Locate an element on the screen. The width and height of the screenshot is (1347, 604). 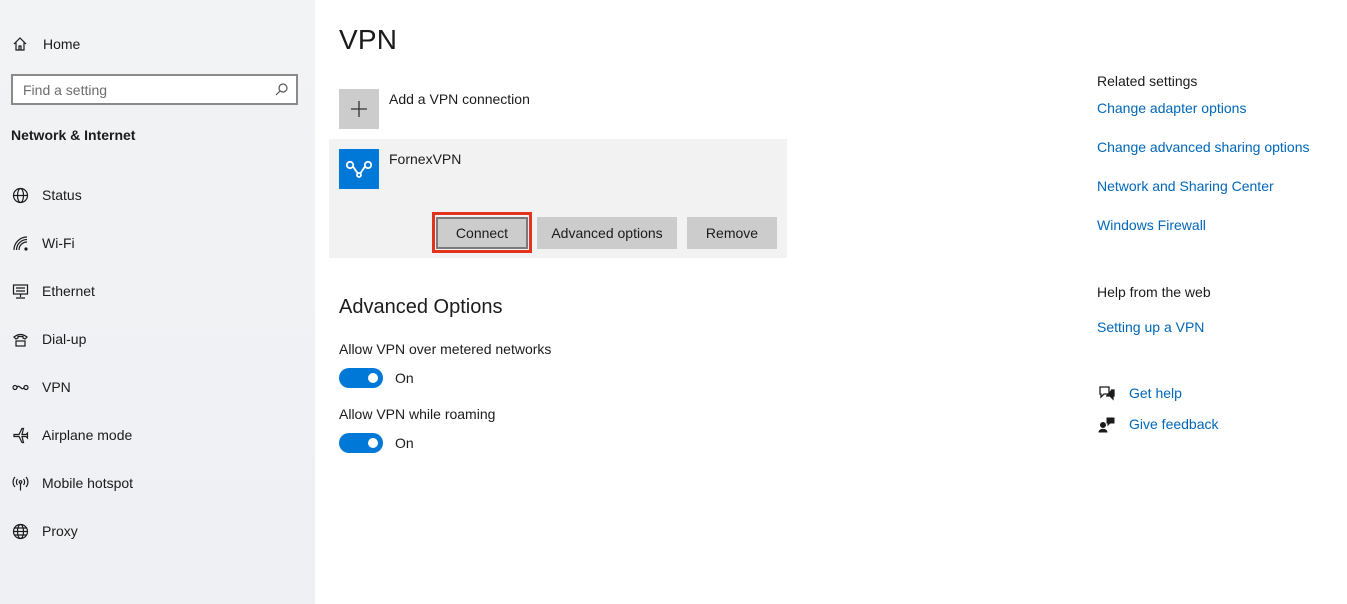
sidebar-item-label: VPN is located at coordinates (56, 387).